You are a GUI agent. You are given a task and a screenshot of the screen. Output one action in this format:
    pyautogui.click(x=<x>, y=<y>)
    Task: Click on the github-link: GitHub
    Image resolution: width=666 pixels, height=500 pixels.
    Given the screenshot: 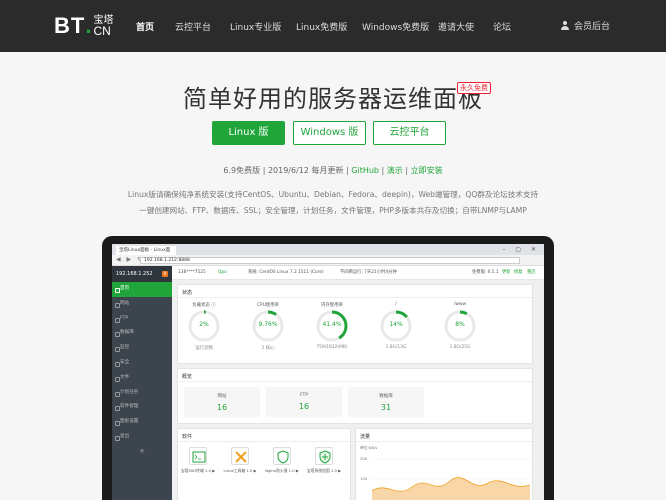 What is the action you would take?
    pyautogui.click(x=365, y=170)
    